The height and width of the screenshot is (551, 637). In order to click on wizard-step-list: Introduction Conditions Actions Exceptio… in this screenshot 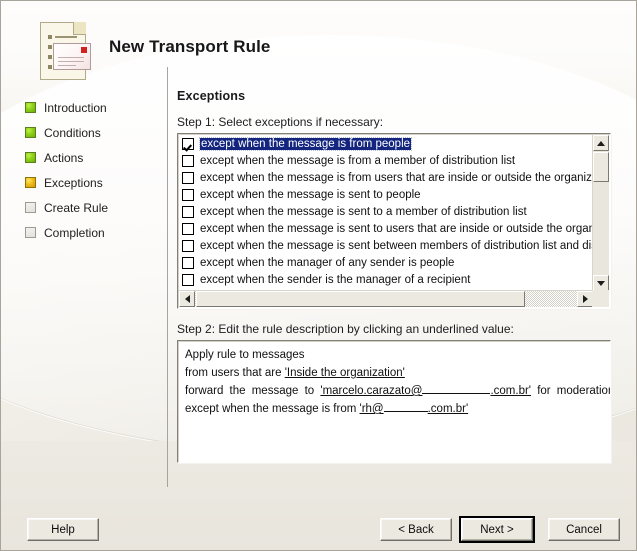, I will do `click(93, 170)`.